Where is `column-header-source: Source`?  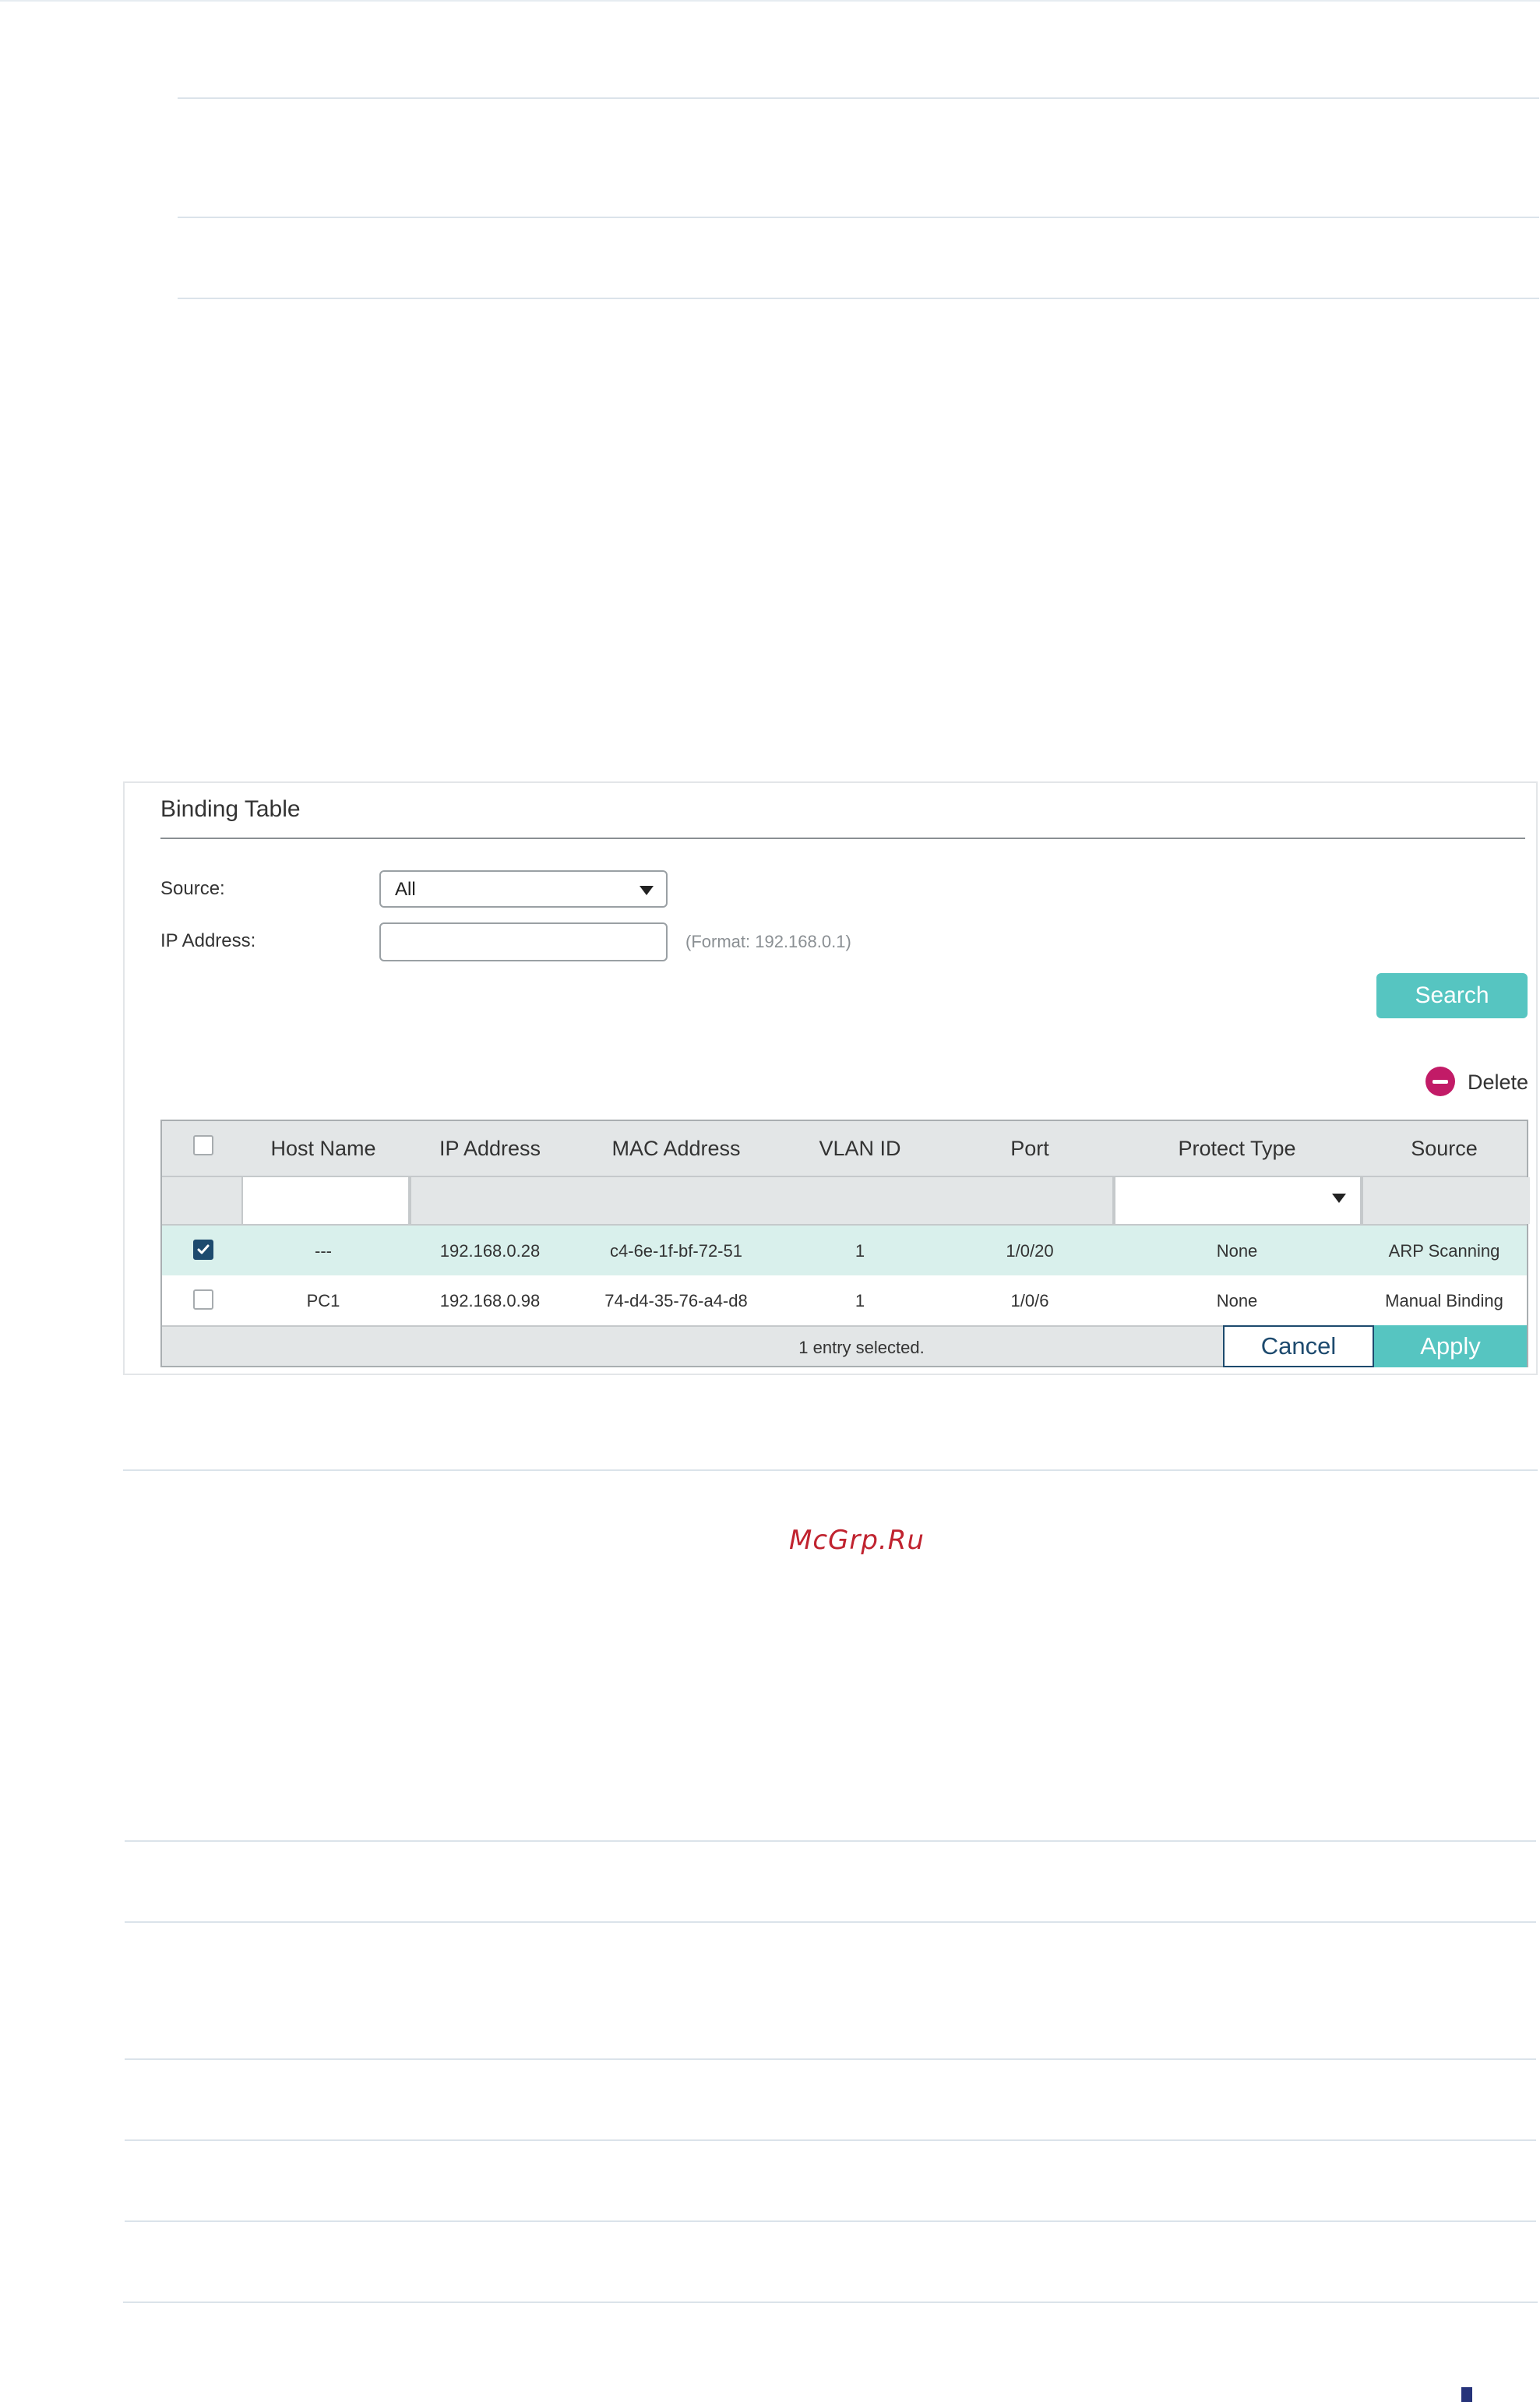
column-header-source: Source is located at coordinates (1444, 1149).